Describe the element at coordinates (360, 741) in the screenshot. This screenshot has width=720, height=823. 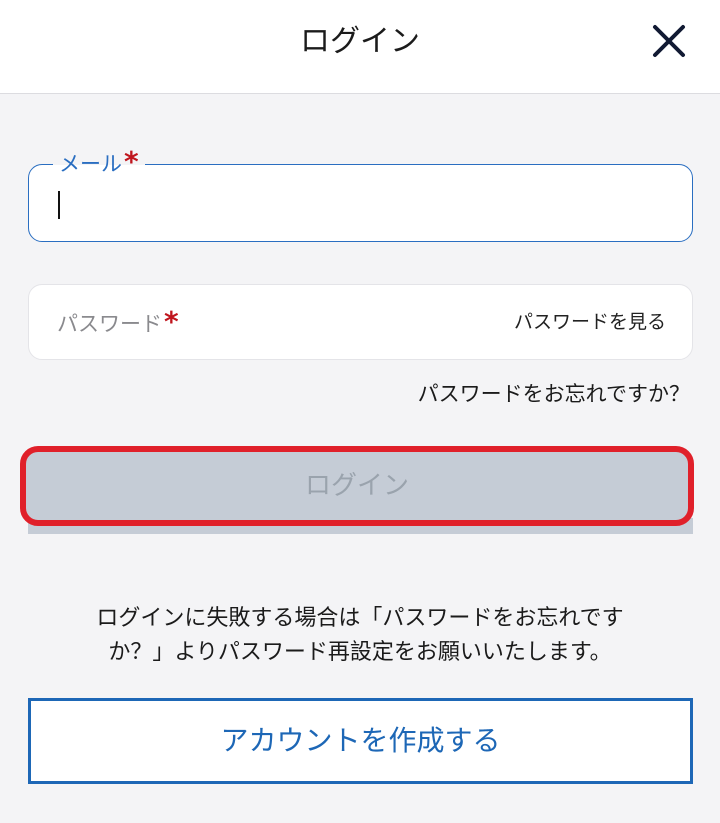
I see `create-account-button: アカウントを作成する` at that location.